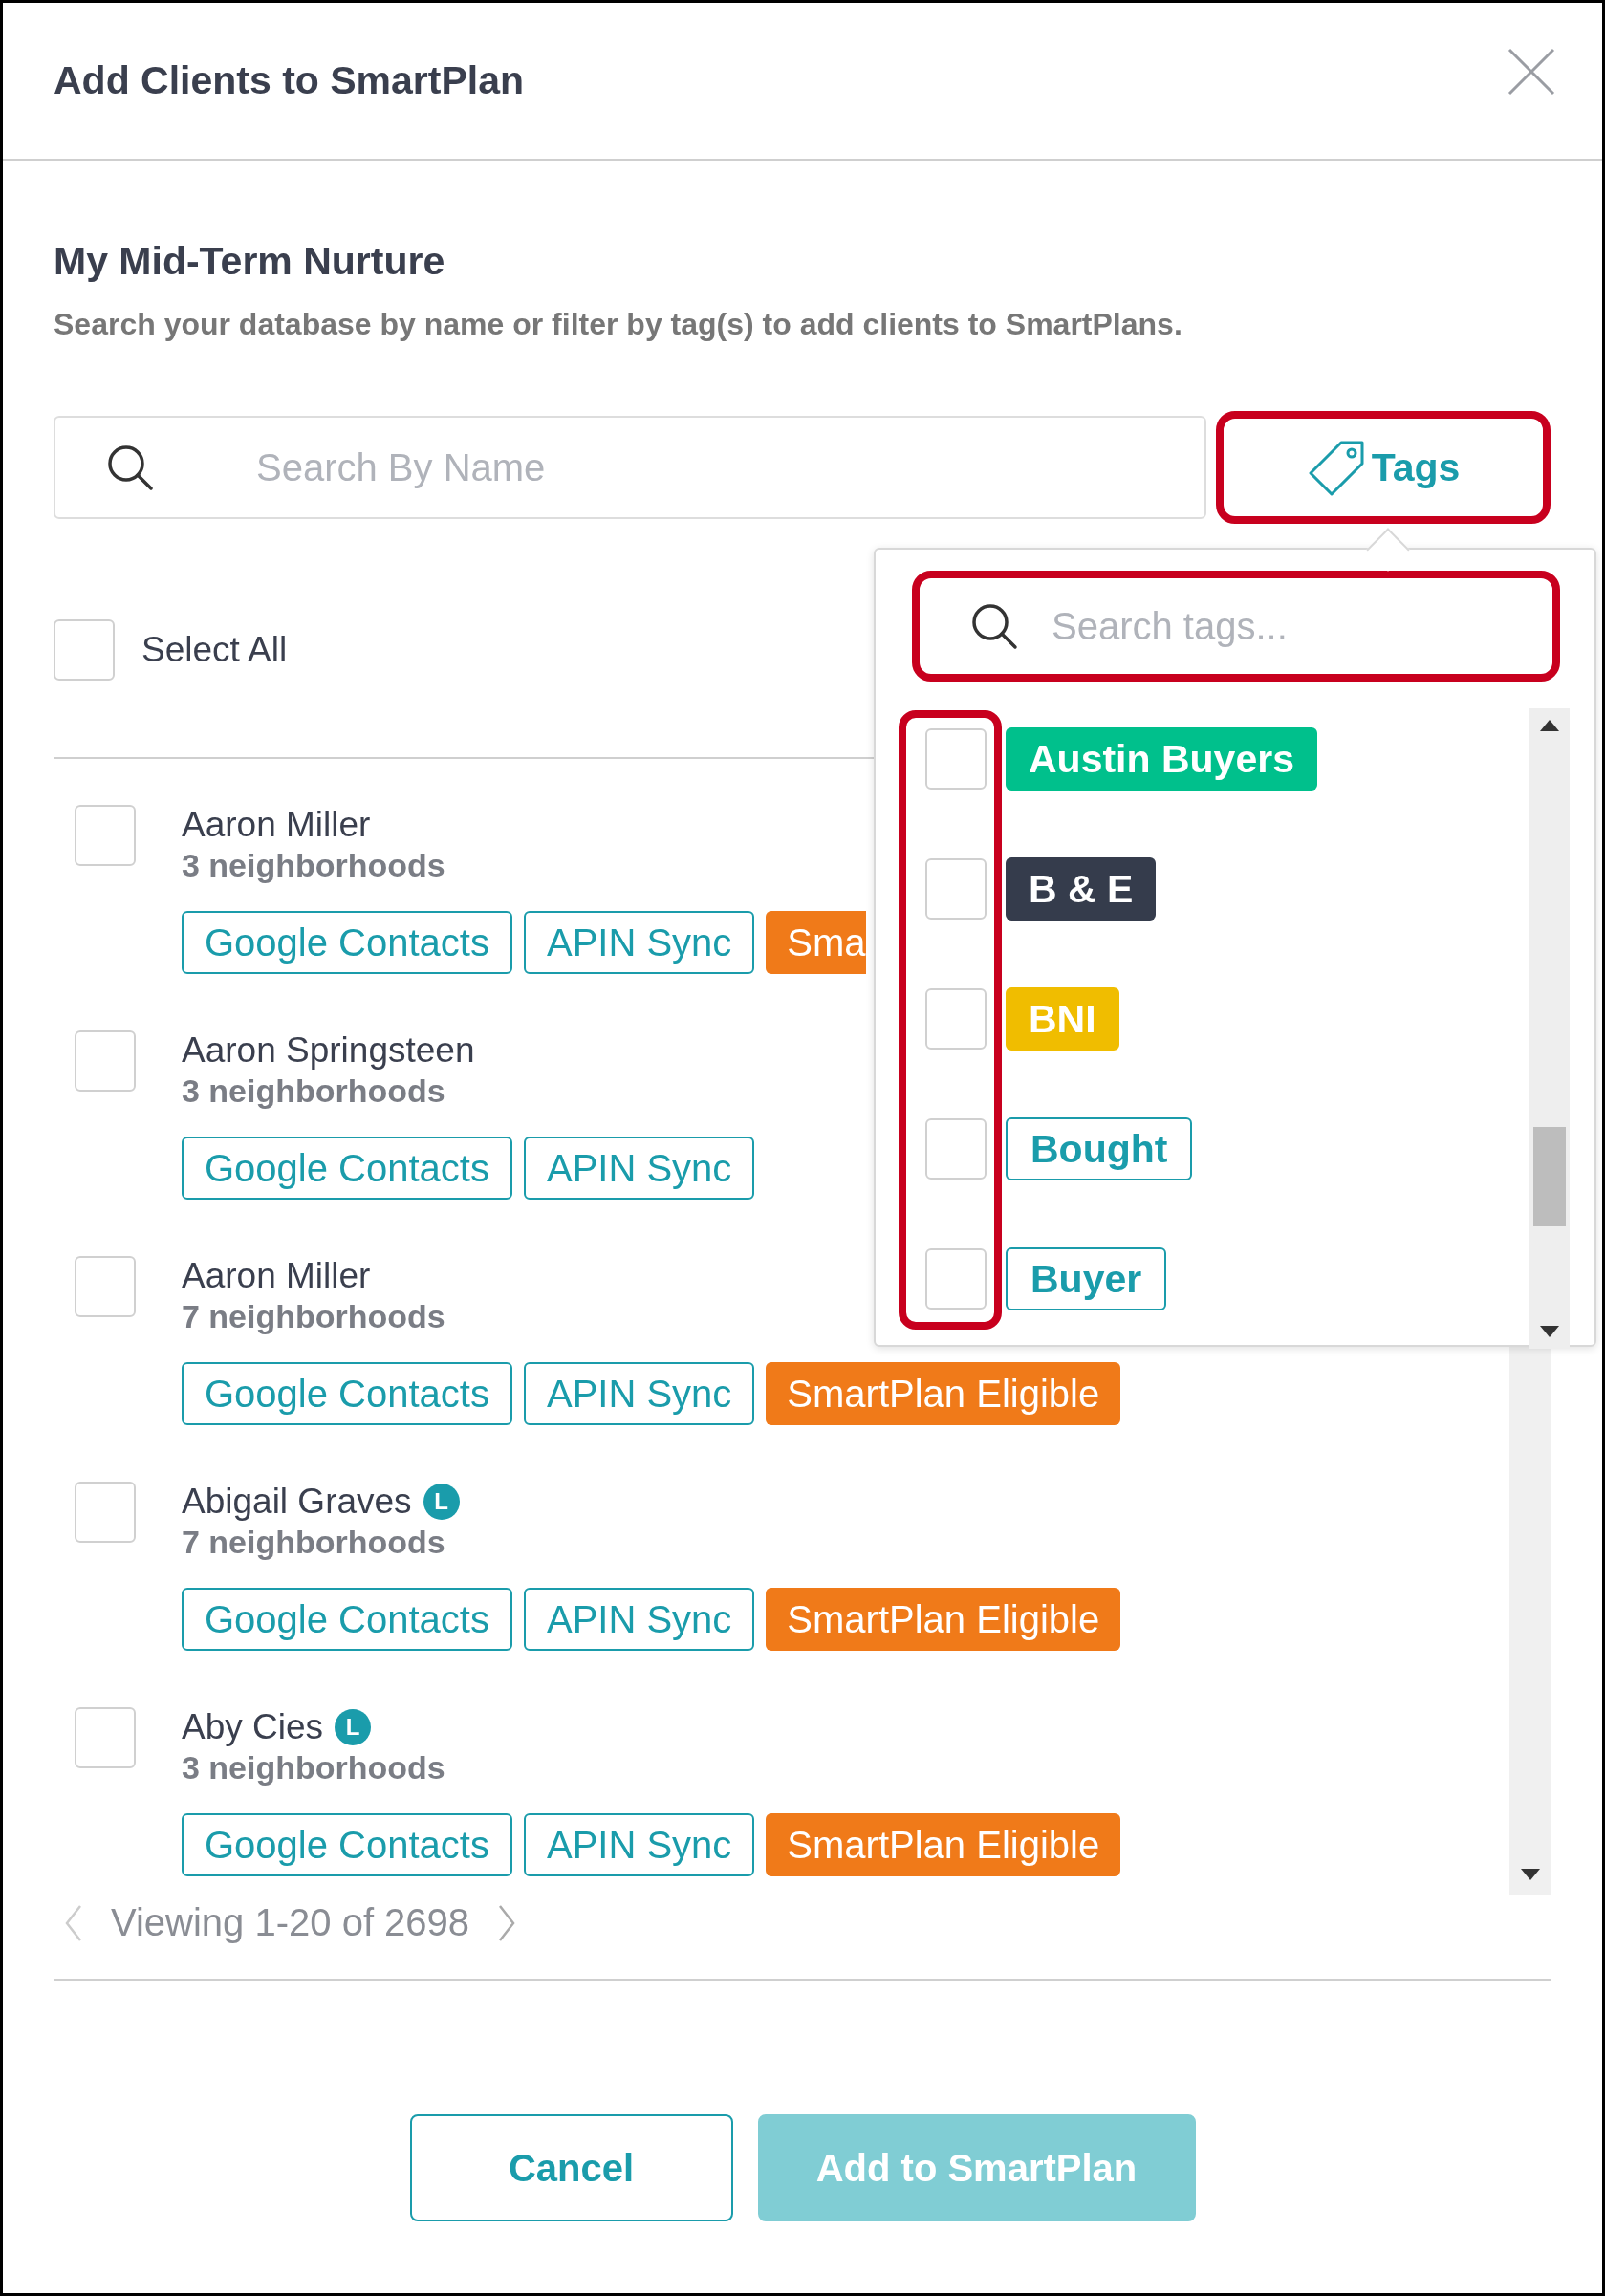  I want to click on tag-chip: Buyer, so click(1086, 1278).